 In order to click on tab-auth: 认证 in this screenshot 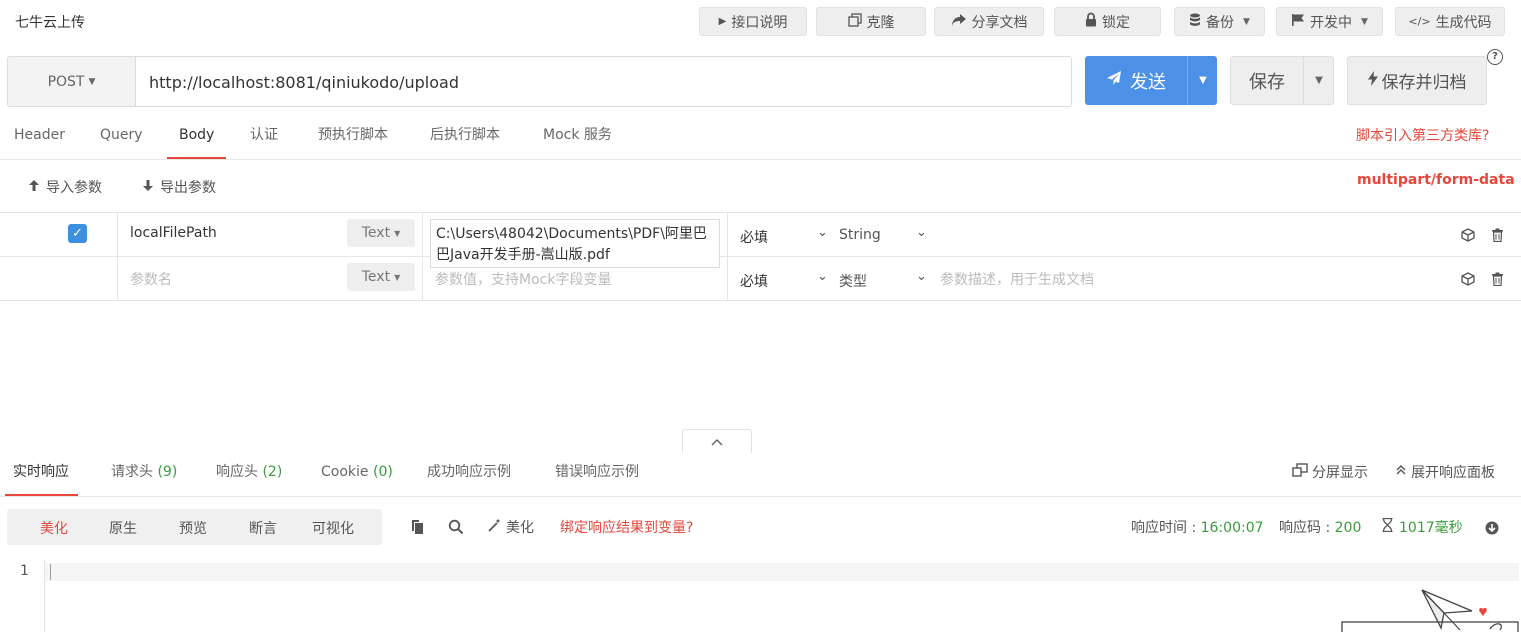, I will do `click(264, 137)`.